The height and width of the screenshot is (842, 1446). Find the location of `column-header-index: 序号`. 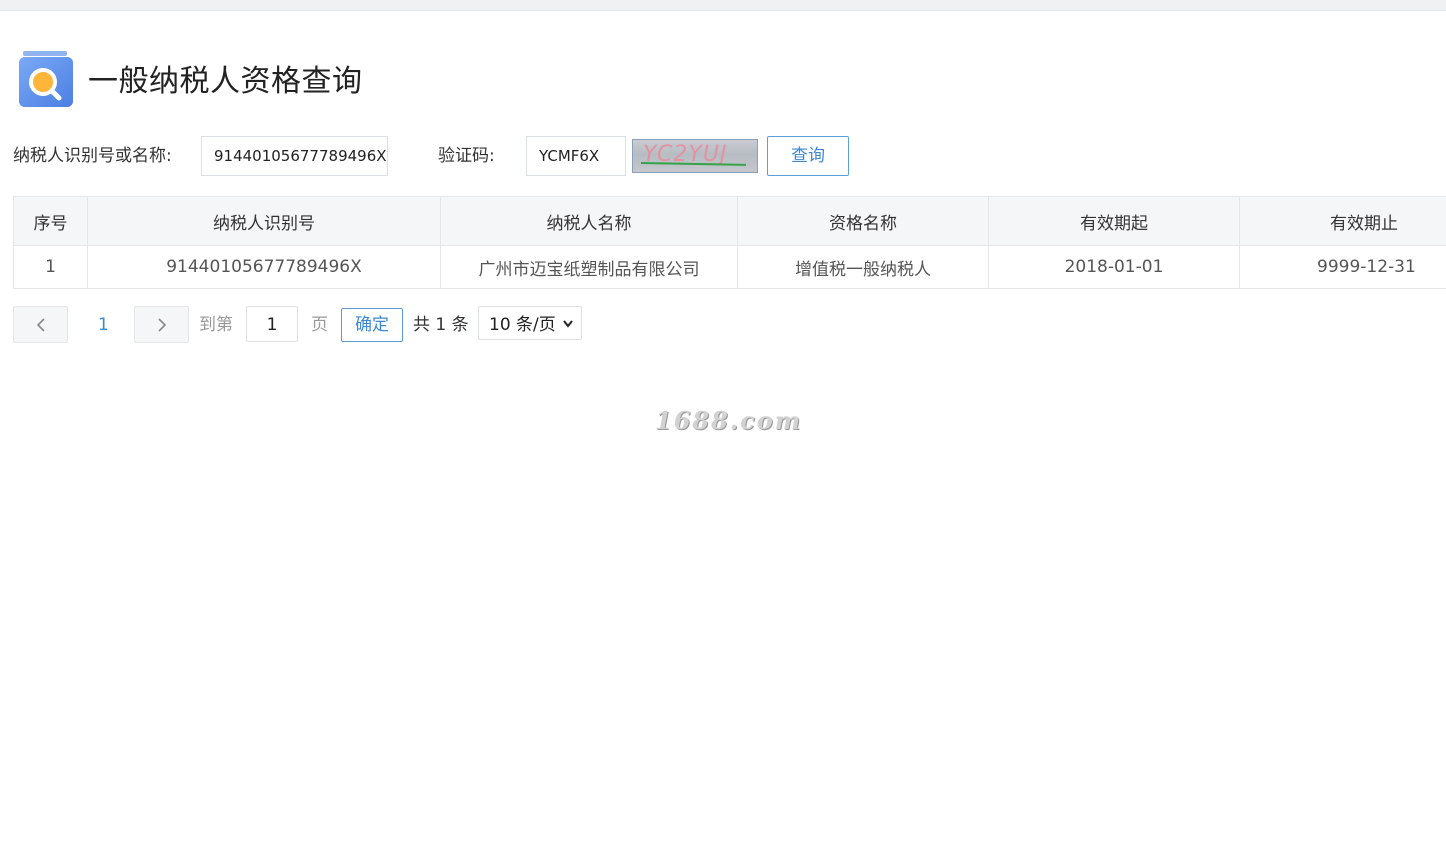

column-header-index: 序号 is located at coordinates (50, 221).